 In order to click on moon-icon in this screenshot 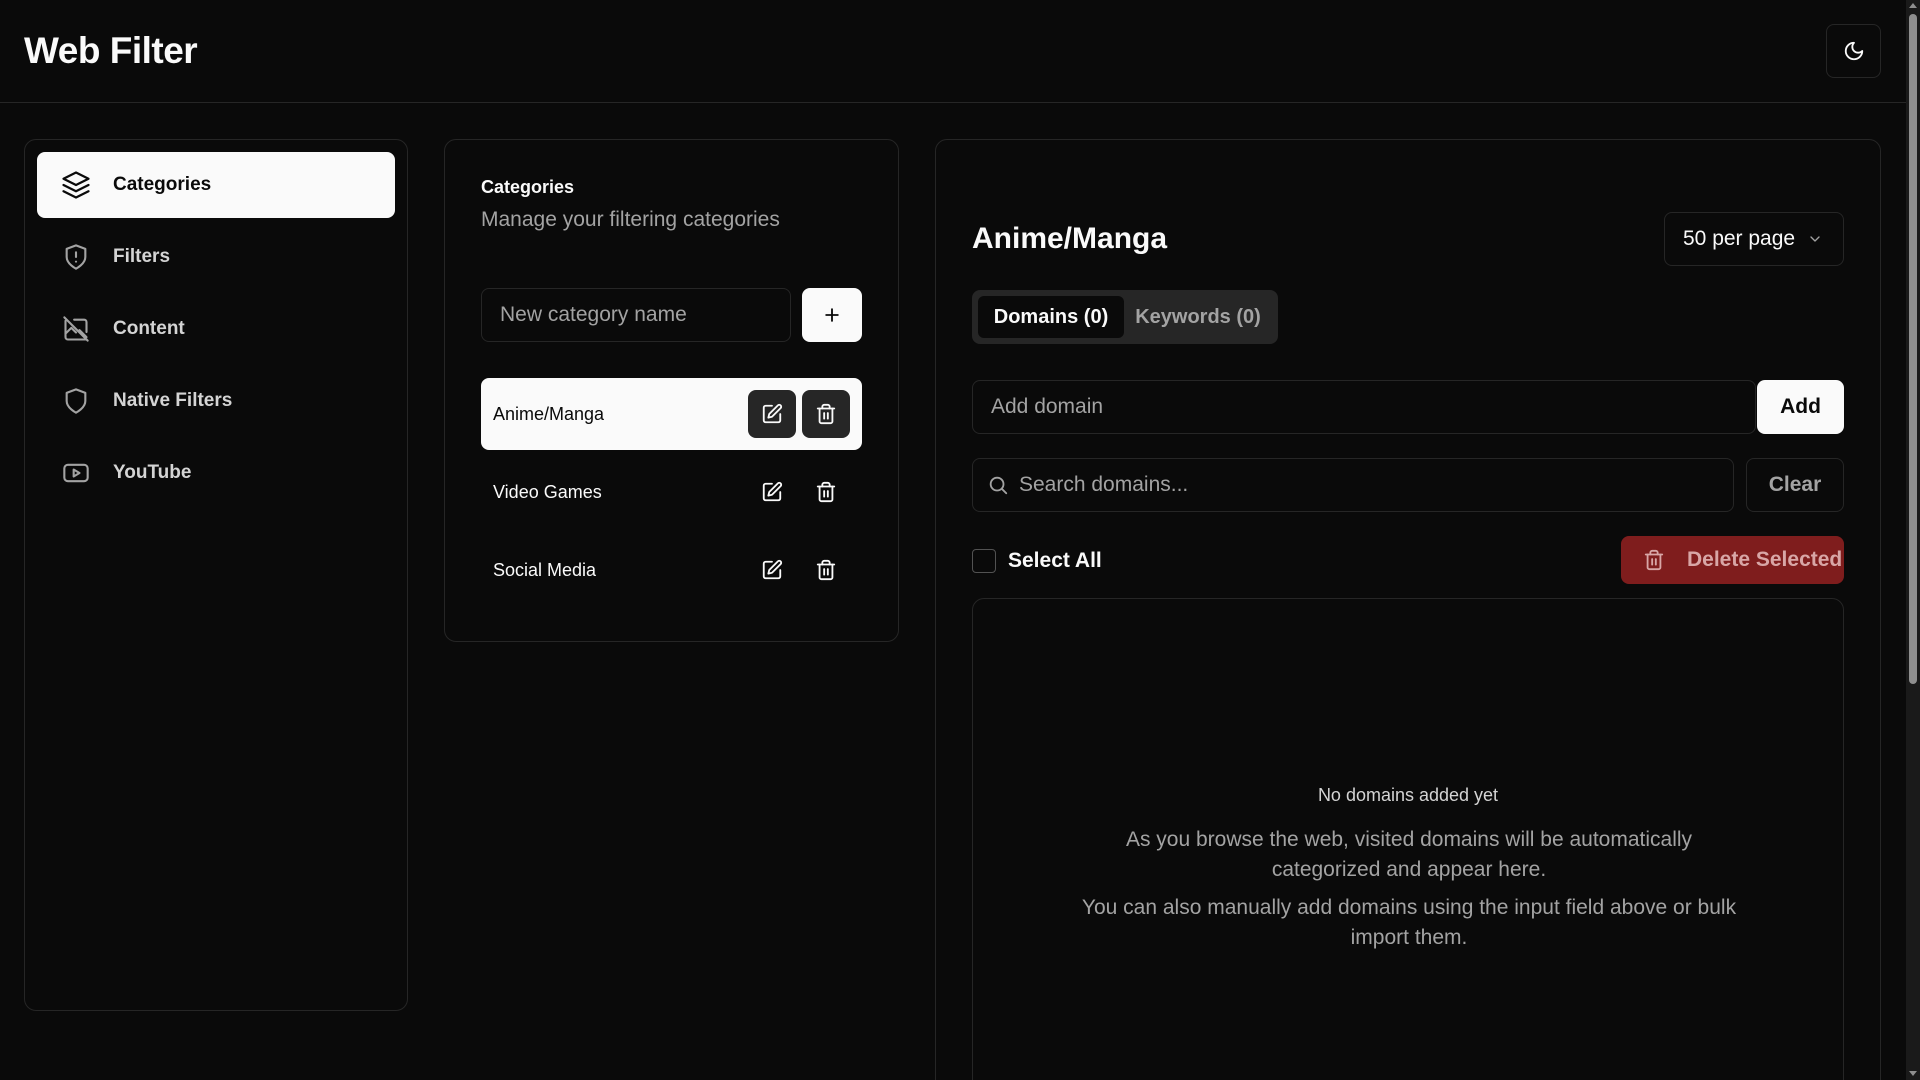, I will do `click(1853, 51)`.